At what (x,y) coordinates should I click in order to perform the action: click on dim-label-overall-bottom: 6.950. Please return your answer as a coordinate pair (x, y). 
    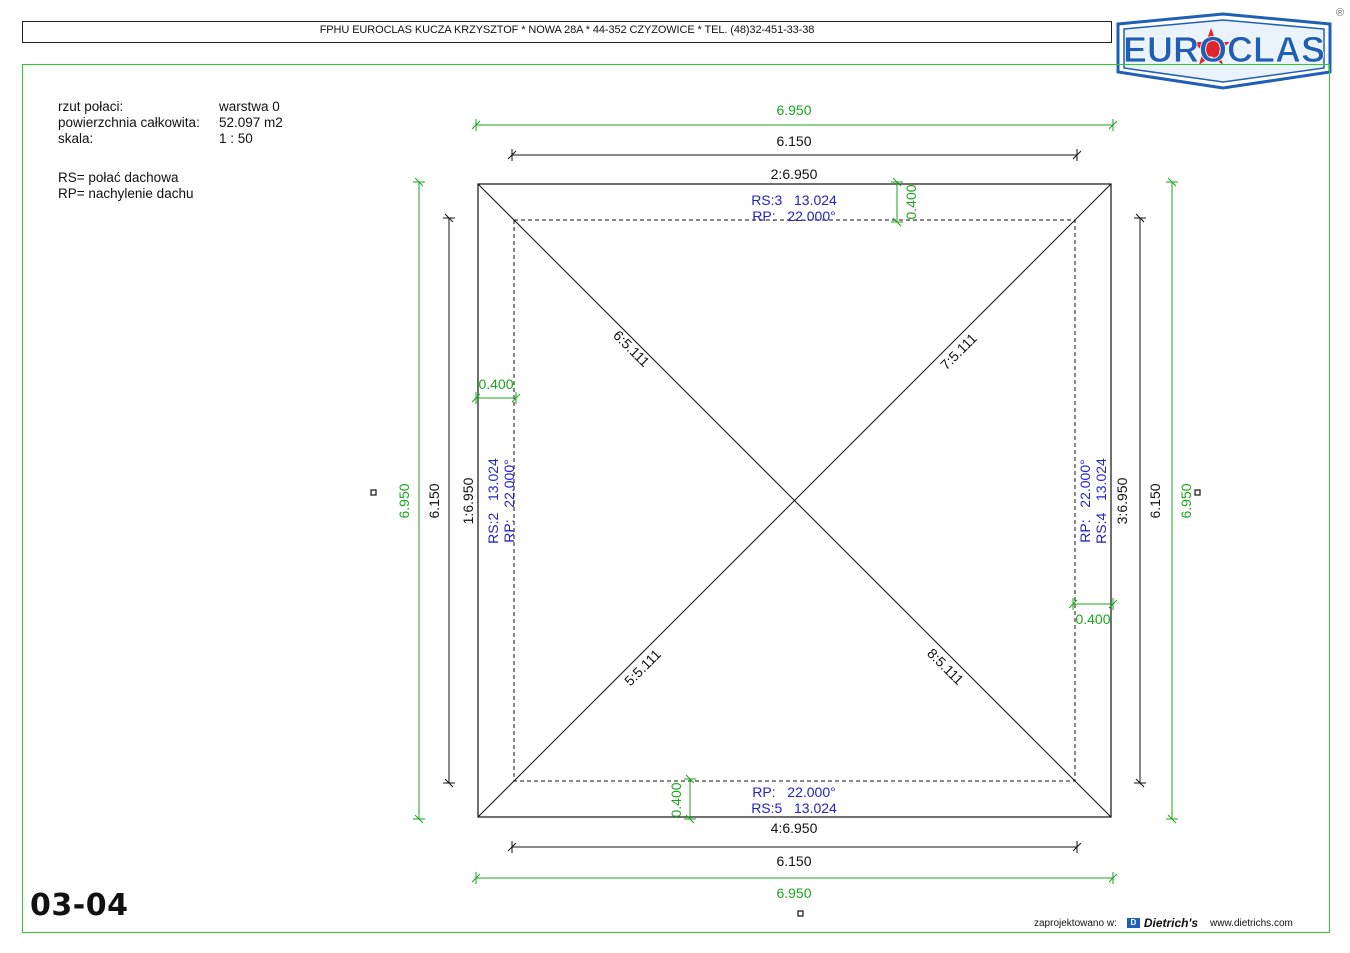
    Looking at the image, I should click on (793, 893).